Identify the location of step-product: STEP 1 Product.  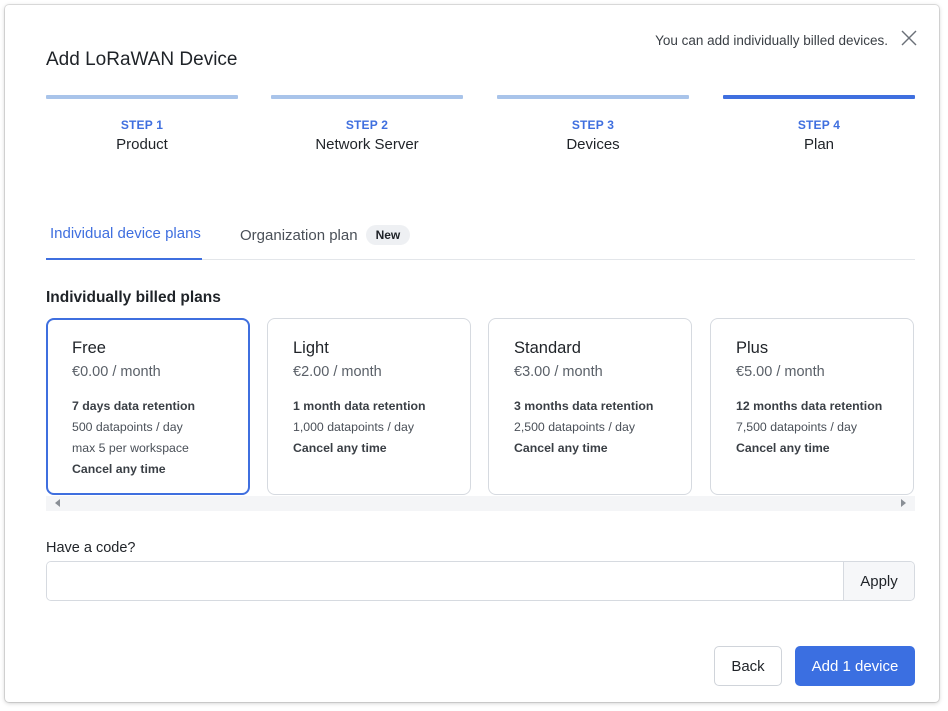
(142, 127).